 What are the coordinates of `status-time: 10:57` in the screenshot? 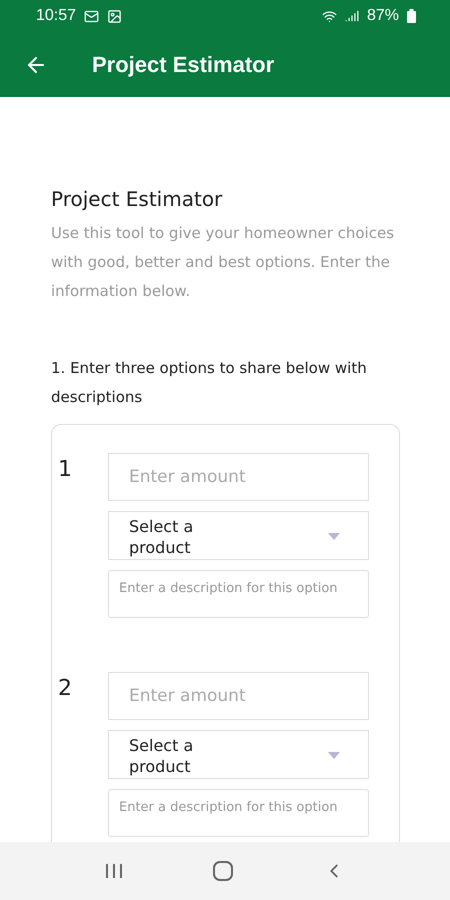 It's located at (56, 16).